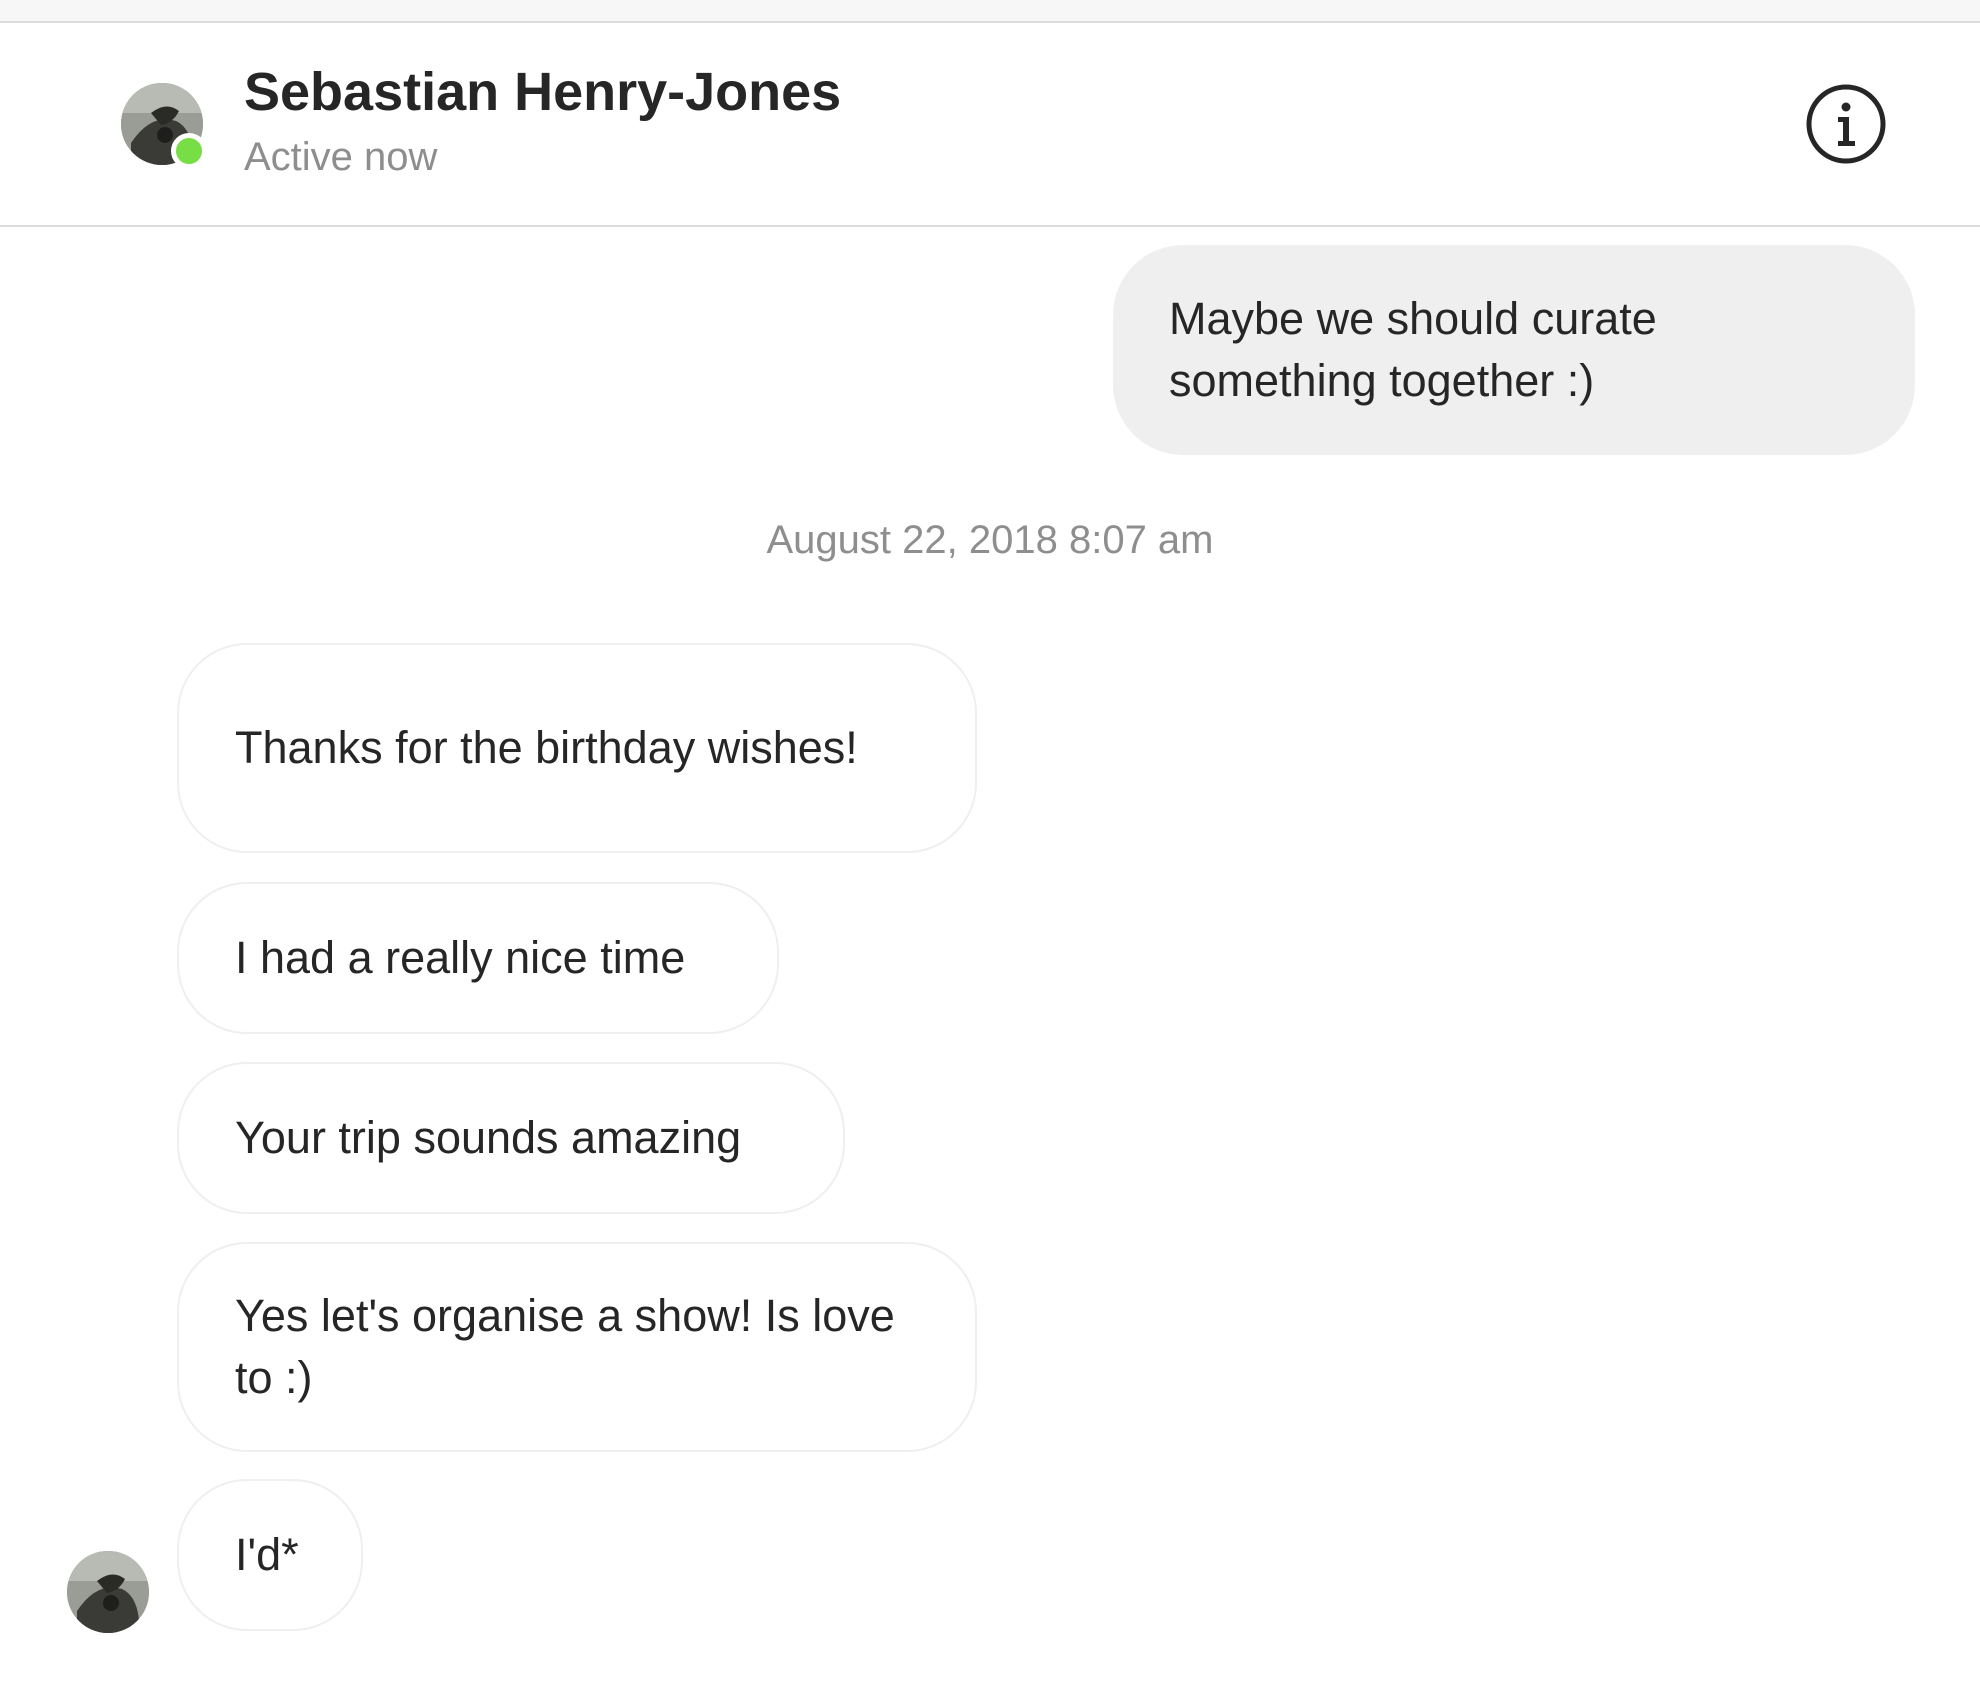  I want to click on sender-avatar, so click(108, 1592).